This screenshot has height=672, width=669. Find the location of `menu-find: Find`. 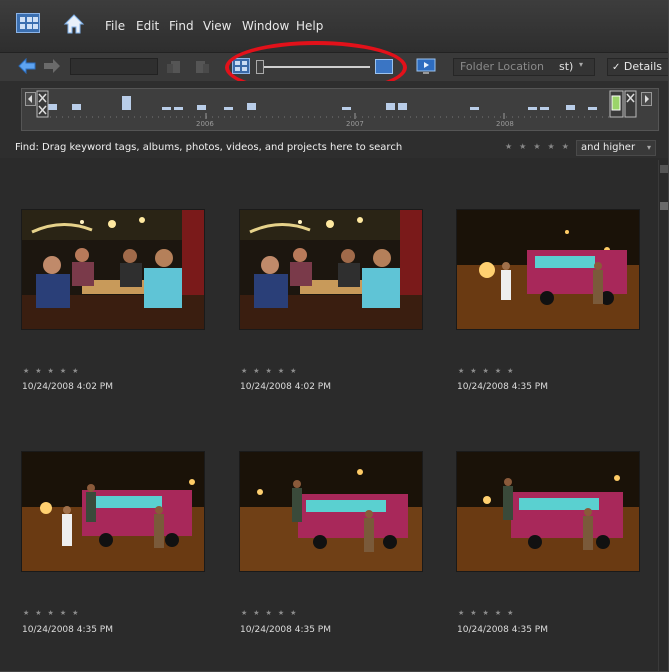

menu-find: Find is located at coordinates (181, 26).